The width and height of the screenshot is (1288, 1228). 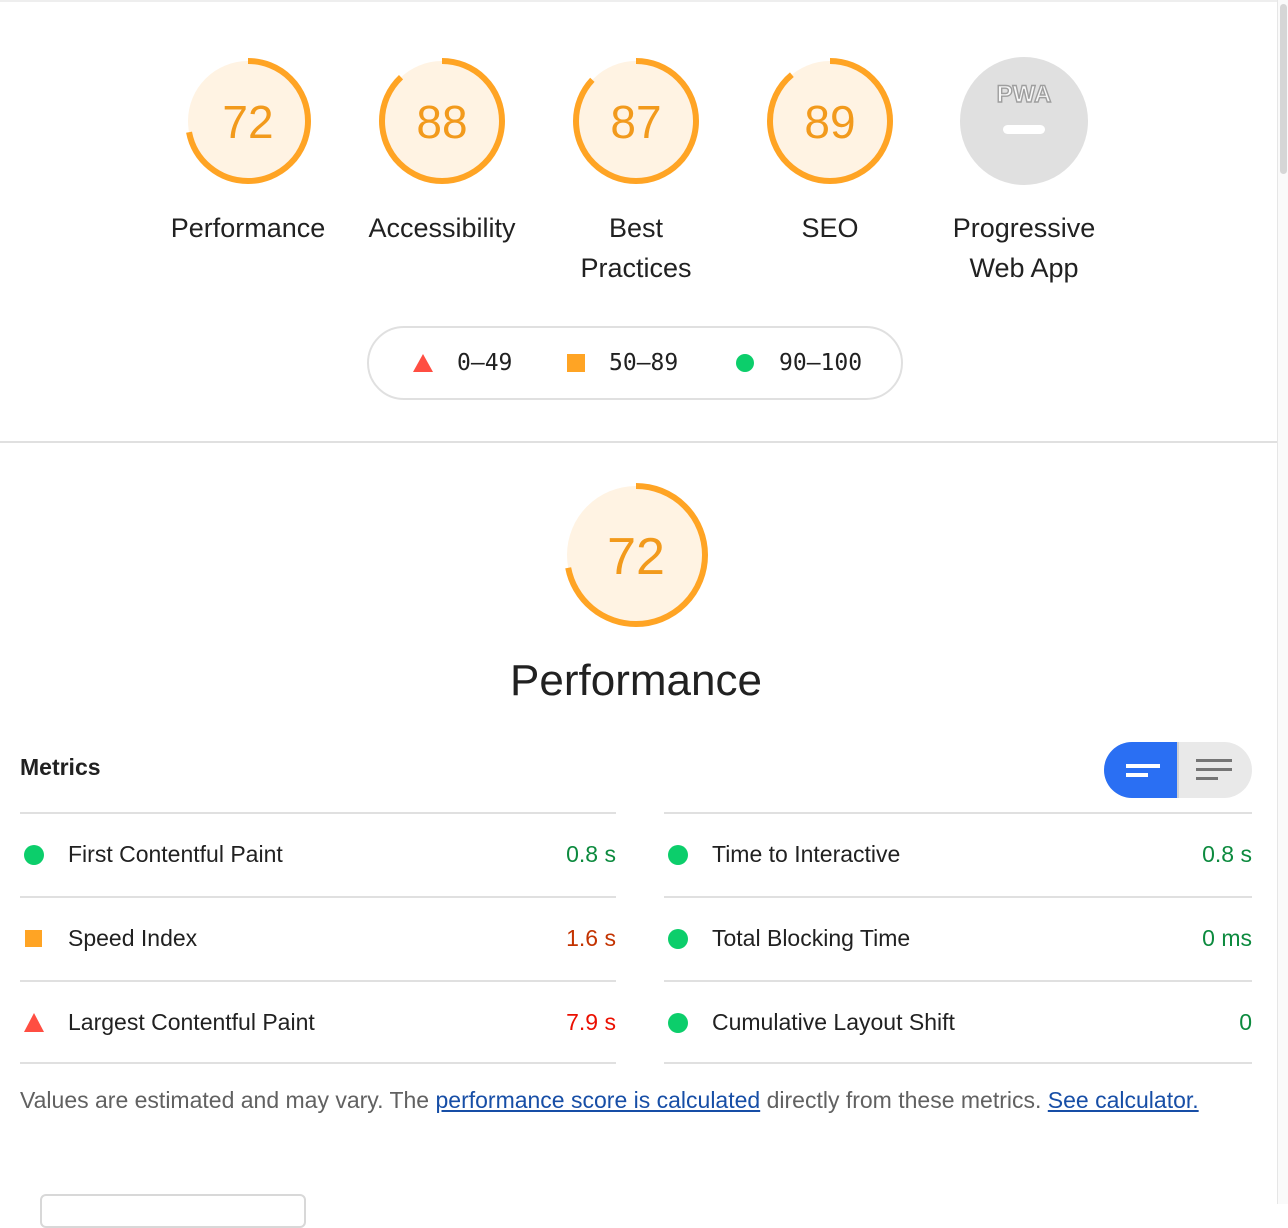 I want to click on gauge-label: Performance, so click(x=248, y=228).